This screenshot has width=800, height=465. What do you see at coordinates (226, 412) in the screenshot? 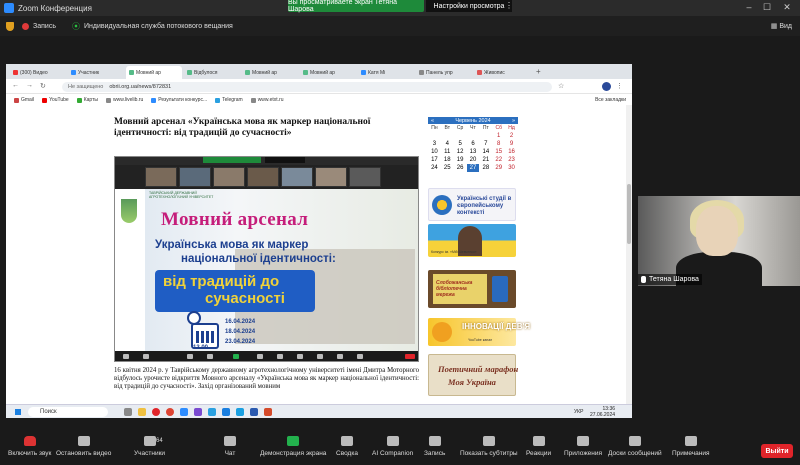
I see `edge-icon` at bounding box center [226, 412].